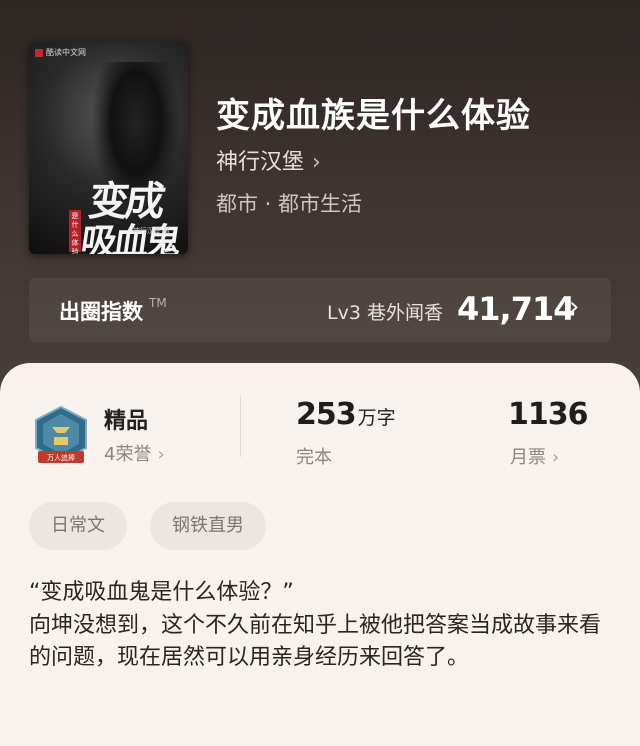 This screenshot has height=746, width=640. Describe the element at coordinates (158, 303) in the screenshot. I see `trademark-mark: TM` at that location.